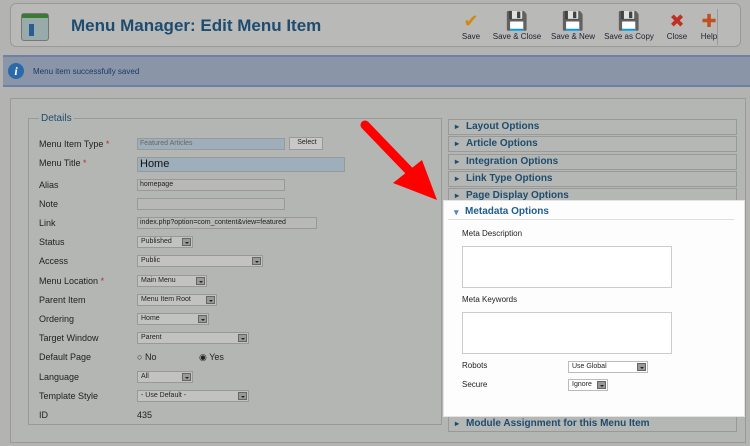 The width and height of the screenshot is (750, 446). Describe the element at coordinates (398, 160) in the screenshot. I see `annotation-arrow` at that location.